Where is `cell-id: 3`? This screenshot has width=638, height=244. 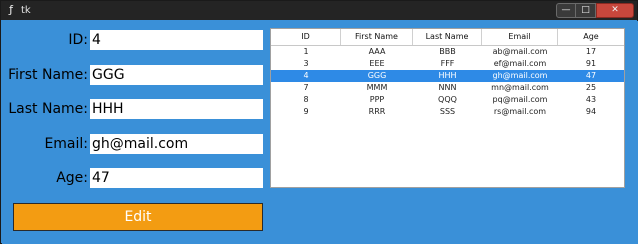 cell-id: 3 is located at coordinates (306, 63).